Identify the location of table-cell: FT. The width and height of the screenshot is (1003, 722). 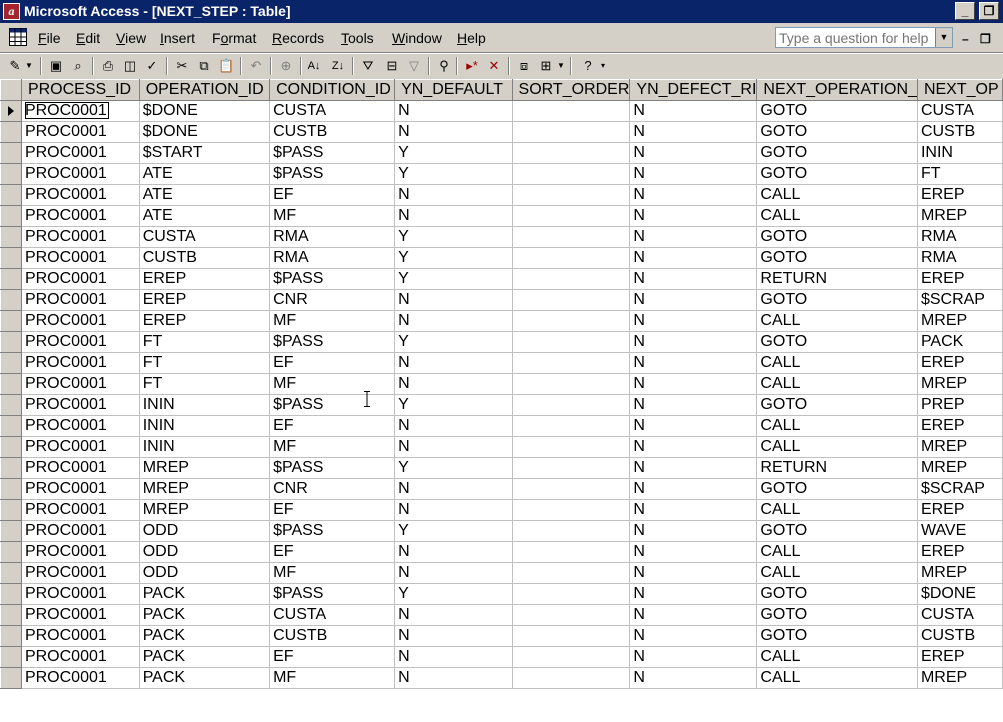
(205, 384).